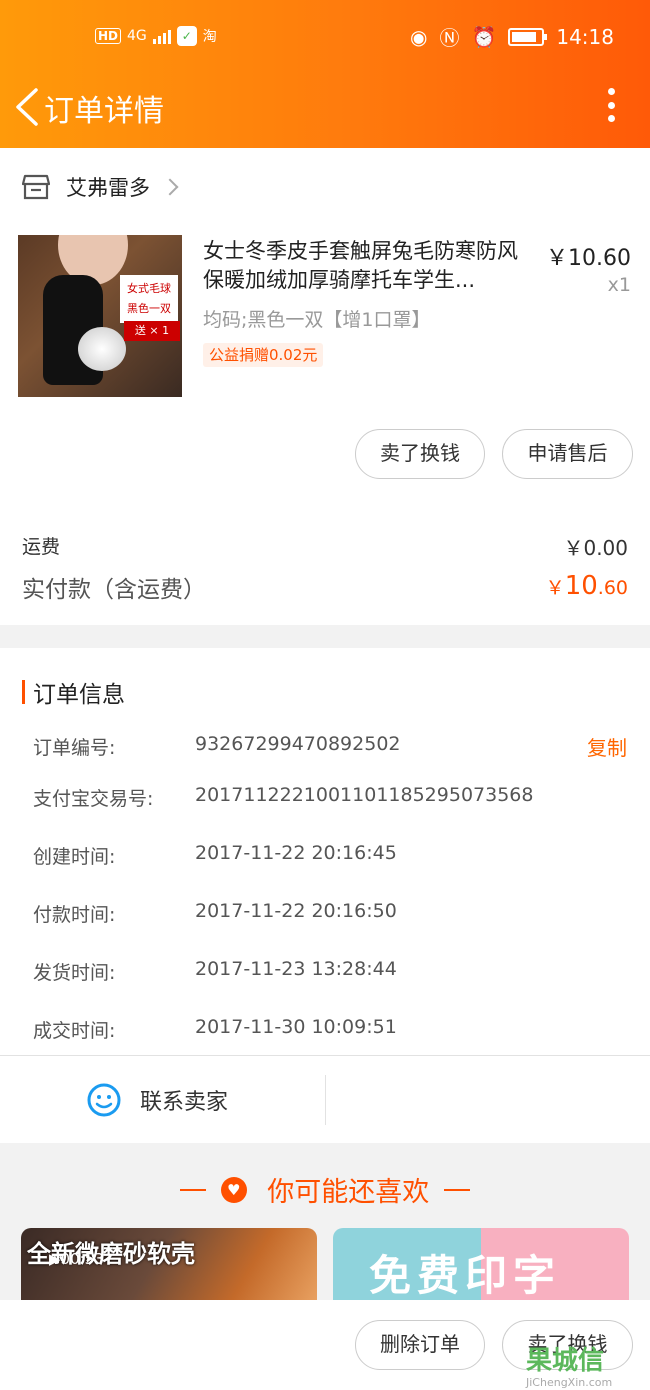  I want to click on app-header: HD 4G ✓ 淘 ◉ Ⓝ ⏰ 14:18 订单详情, so click(325, 74).